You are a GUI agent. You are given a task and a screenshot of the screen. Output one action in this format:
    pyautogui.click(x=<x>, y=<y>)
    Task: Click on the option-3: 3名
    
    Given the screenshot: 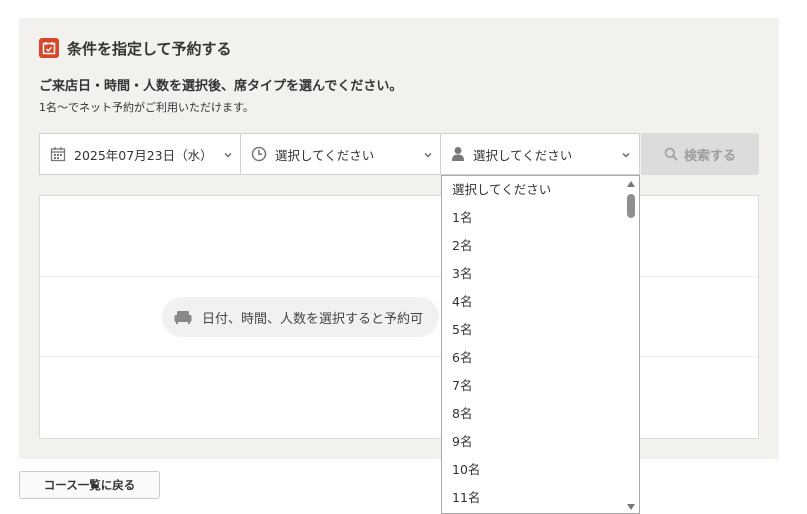 What is the action you would take?
    pyautogui.click(x=533, y=274)
    